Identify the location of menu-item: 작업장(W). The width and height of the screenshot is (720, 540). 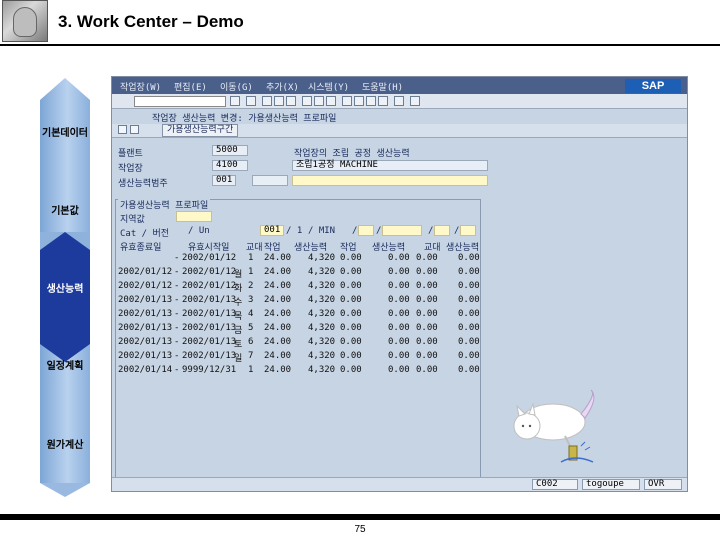
(140, 86).